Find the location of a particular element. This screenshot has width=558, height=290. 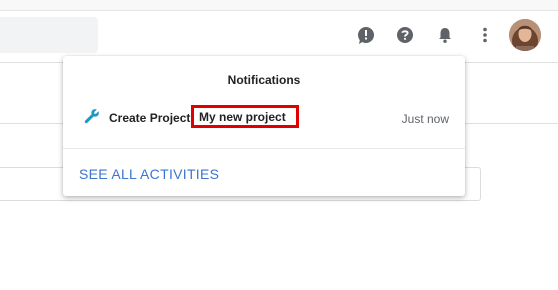

help-icon is located at coordinates (405, 35).